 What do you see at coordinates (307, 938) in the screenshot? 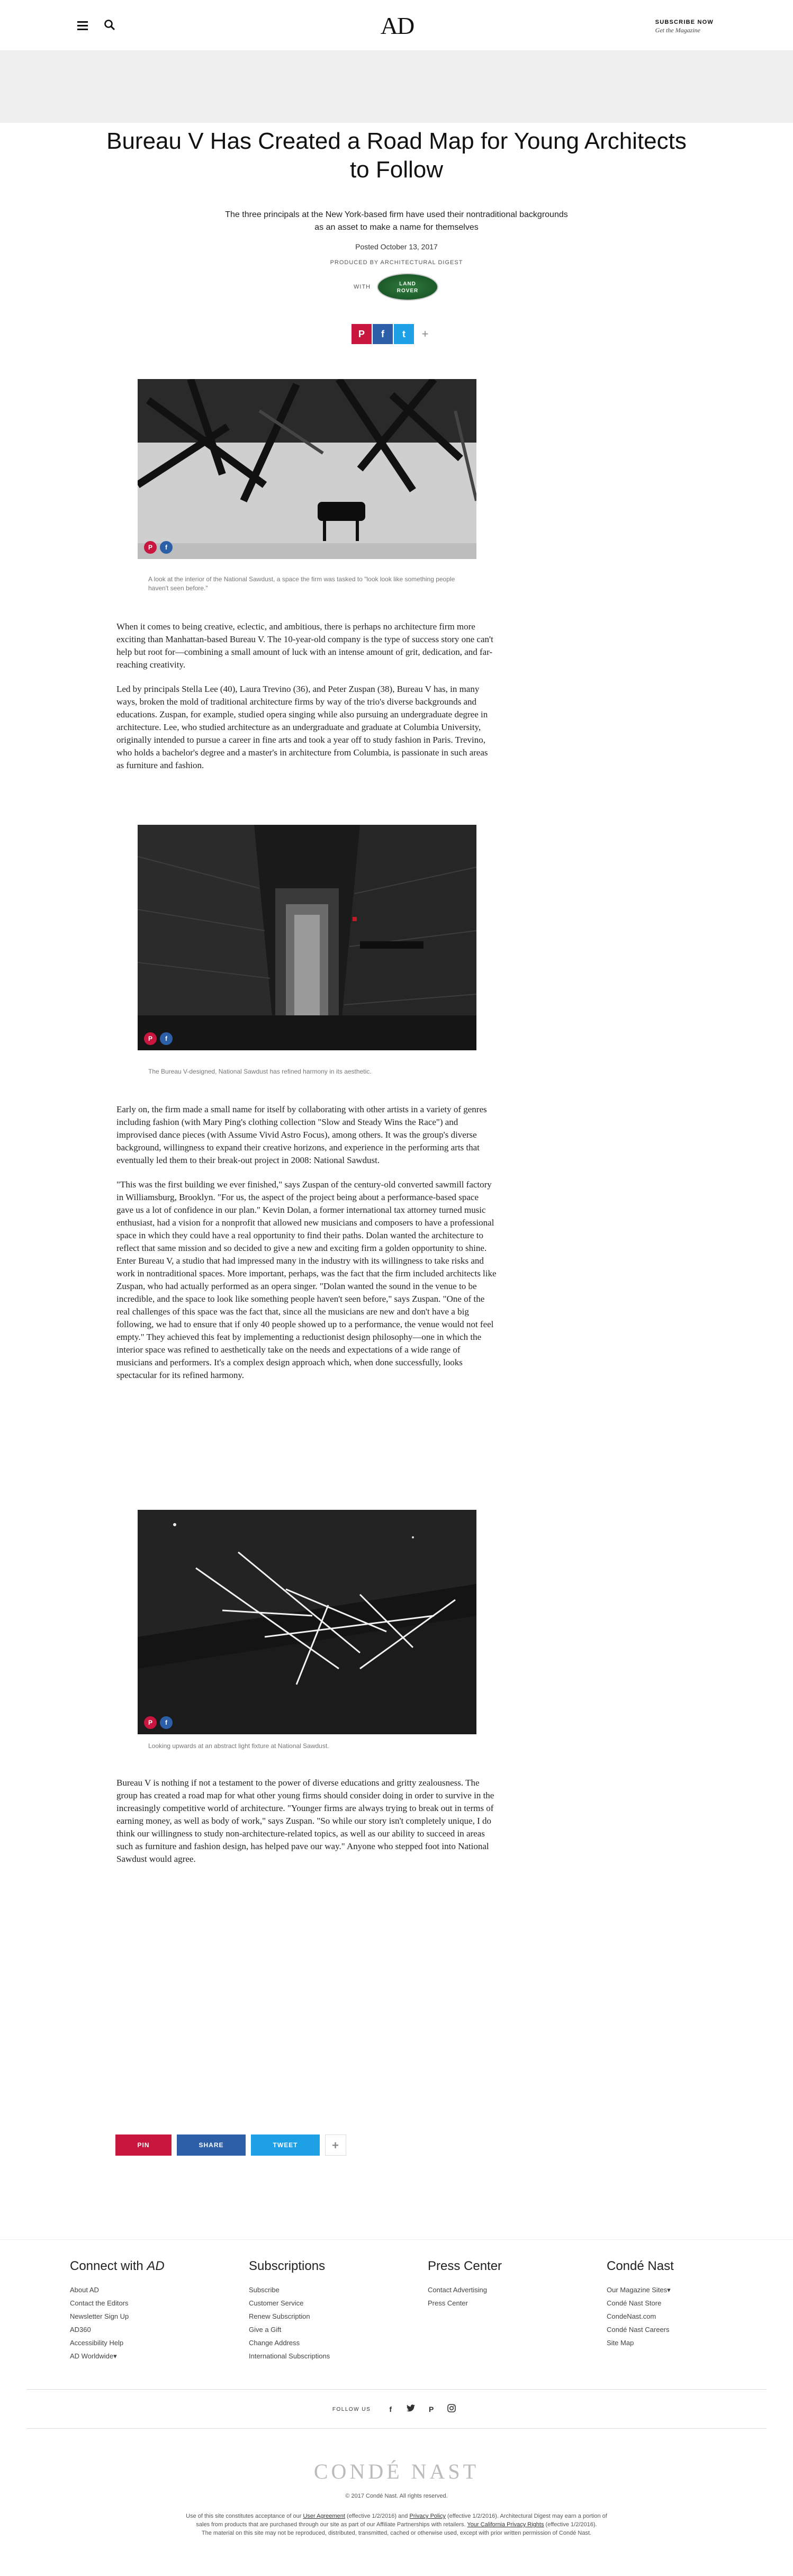
I see `article-image-2: P f` at bounding box center [307, 938].